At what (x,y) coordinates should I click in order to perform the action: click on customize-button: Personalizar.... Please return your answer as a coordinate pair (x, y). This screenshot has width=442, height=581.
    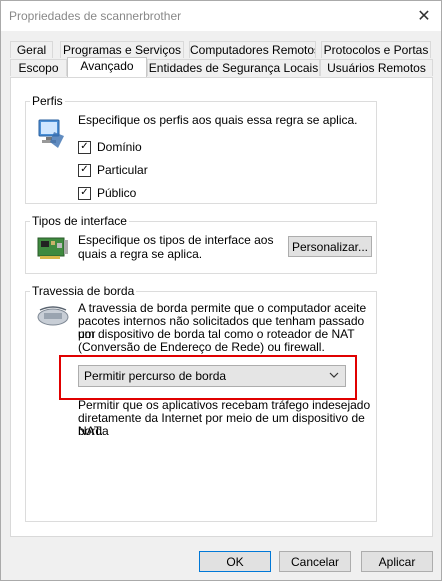
    Looking at the image, I should click on (330, 246).